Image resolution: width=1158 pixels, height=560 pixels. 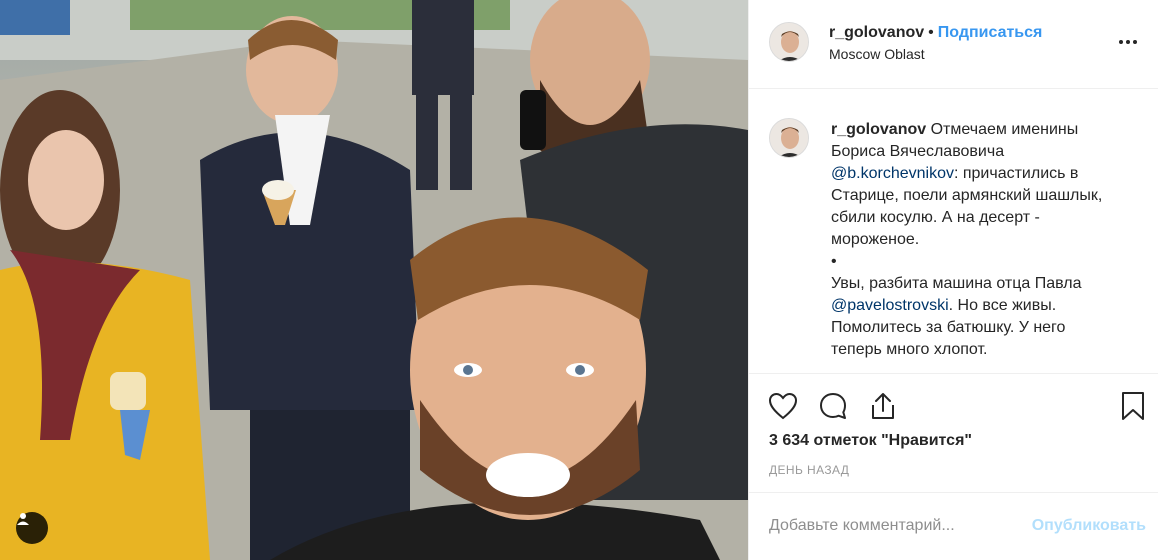 What do you see at coordinates (948, 327) in the screenshot?
I see `caption-line: Помолитесь за батюшку. У него` at bounding box center [948, 327].